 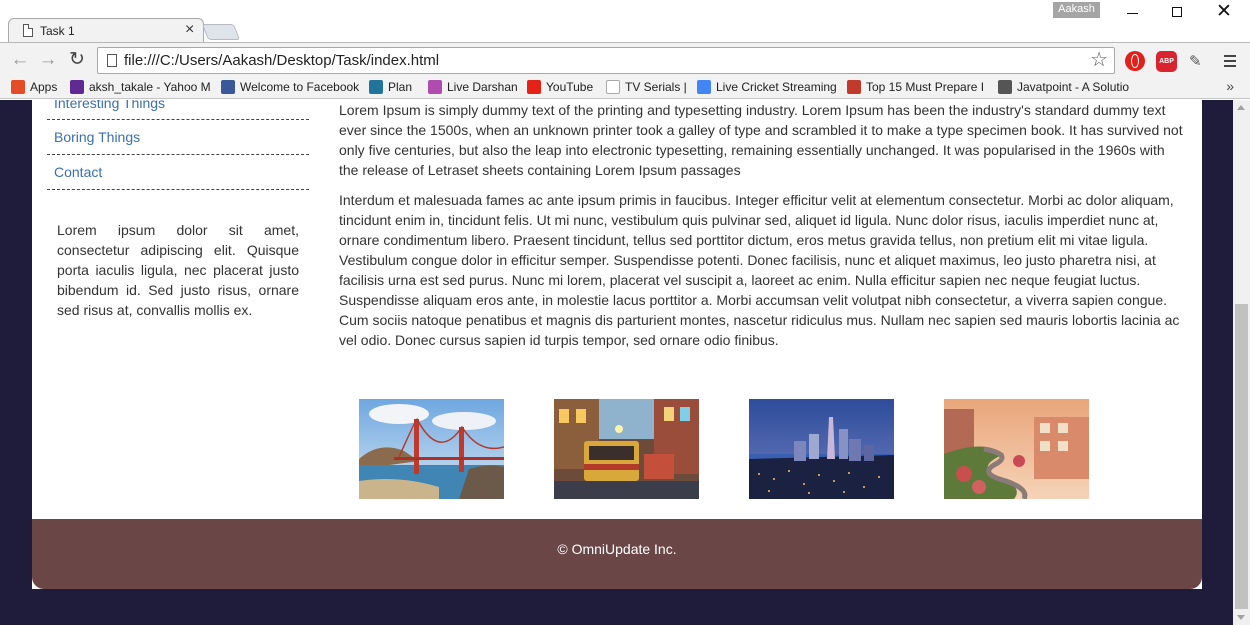 I want to click on bookmark-label: Live Darshan, so click(x=482, y=87).